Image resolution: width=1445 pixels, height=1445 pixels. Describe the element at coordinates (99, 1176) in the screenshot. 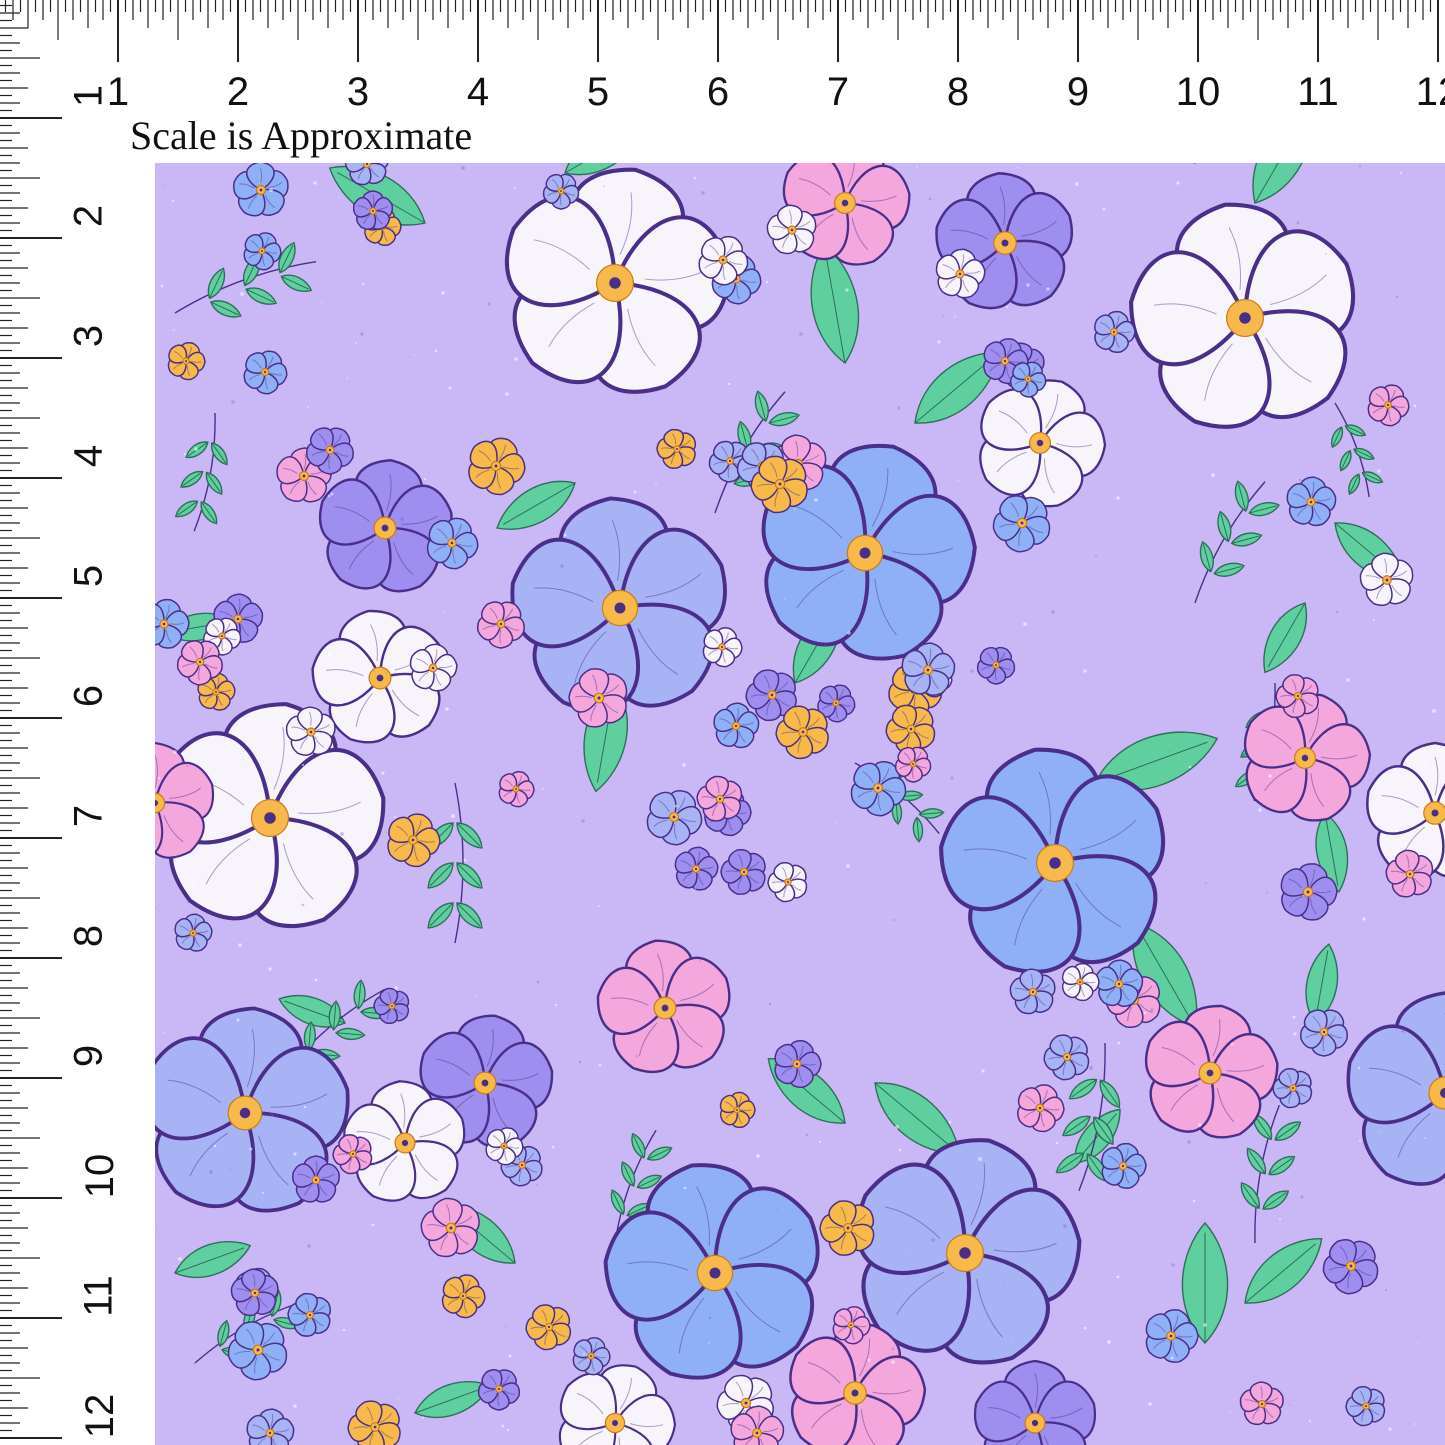

I see `left-ruler-label-10: 10` at that location.